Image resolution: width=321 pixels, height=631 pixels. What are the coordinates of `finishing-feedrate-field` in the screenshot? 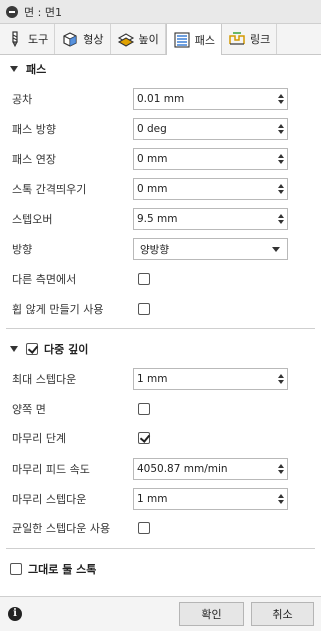 It's located at (210, 469).